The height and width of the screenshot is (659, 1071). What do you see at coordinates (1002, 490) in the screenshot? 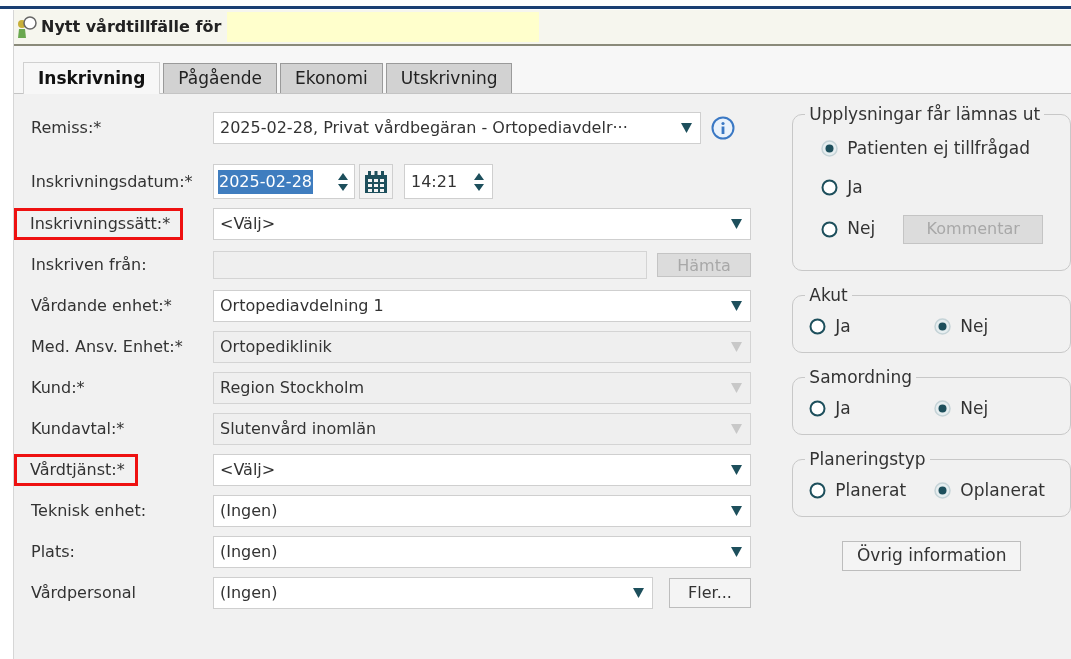
I see `radio-label: Oplanerat` at bounding box center [1002, 490].